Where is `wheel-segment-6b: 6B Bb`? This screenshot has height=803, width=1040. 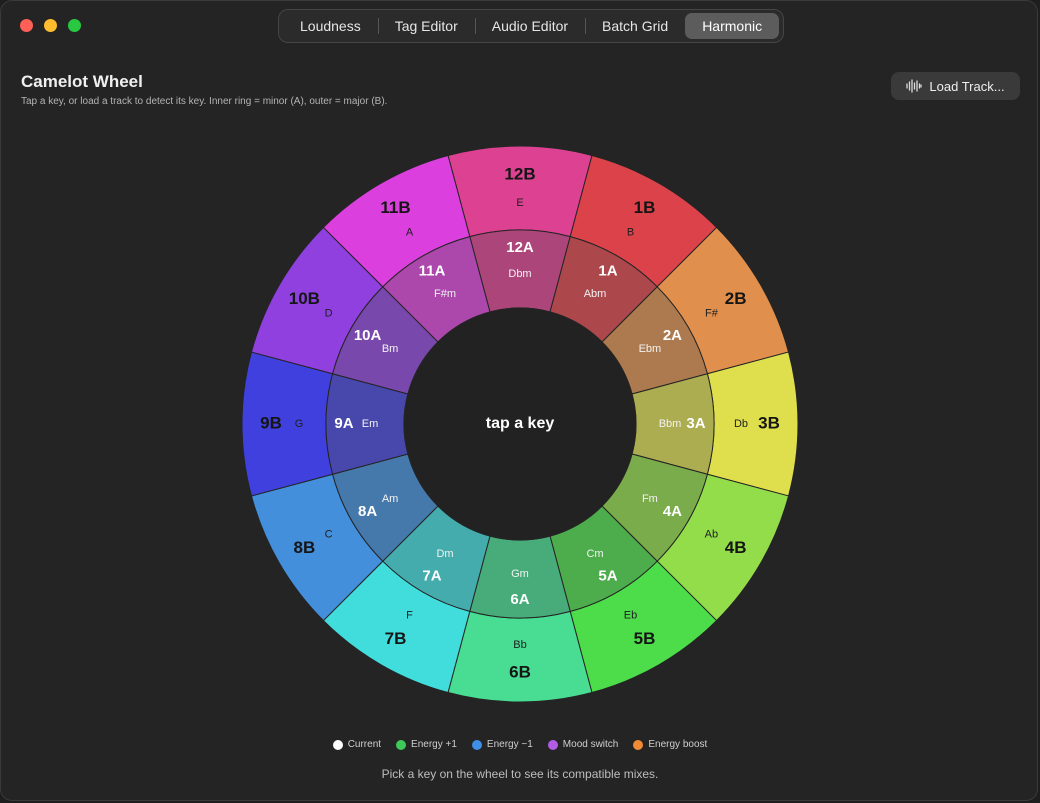 wheel-segment-6b: 6B Bb is located at coordinates (520, 656).